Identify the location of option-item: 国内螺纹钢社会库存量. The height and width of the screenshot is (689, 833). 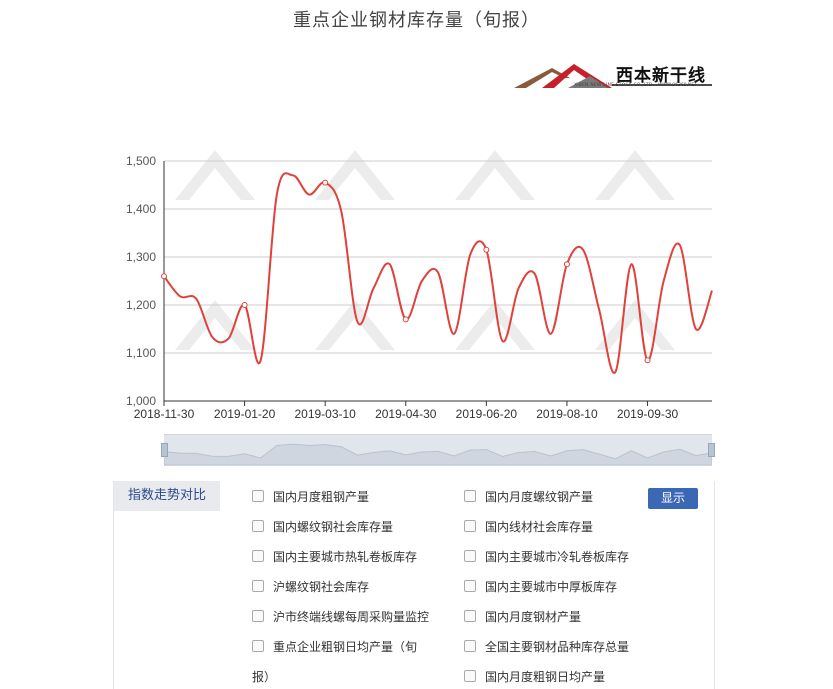
(322, 527).